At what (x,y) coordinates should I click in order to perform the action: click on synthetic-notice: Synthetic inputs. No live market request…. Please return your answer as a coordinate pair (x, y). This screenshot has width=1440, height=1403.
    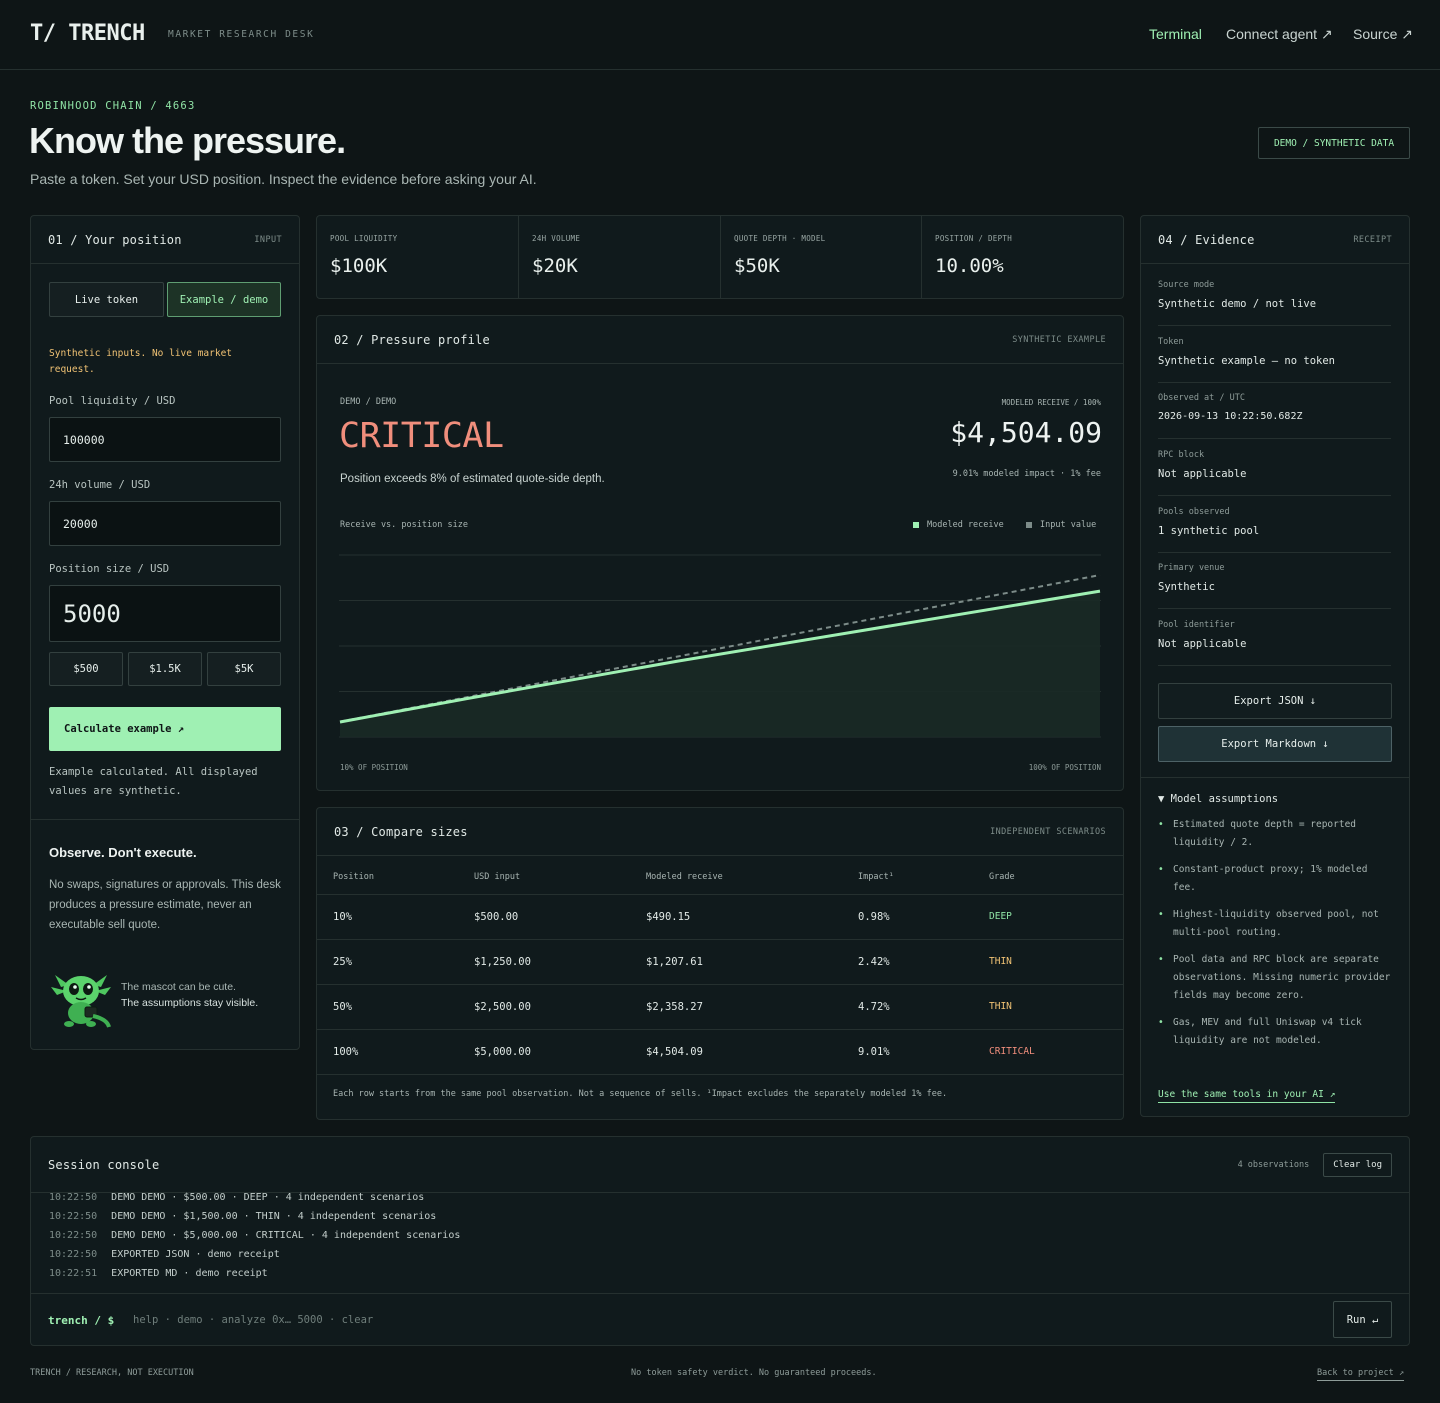
    Looking at the image, I should click on (141, 361).